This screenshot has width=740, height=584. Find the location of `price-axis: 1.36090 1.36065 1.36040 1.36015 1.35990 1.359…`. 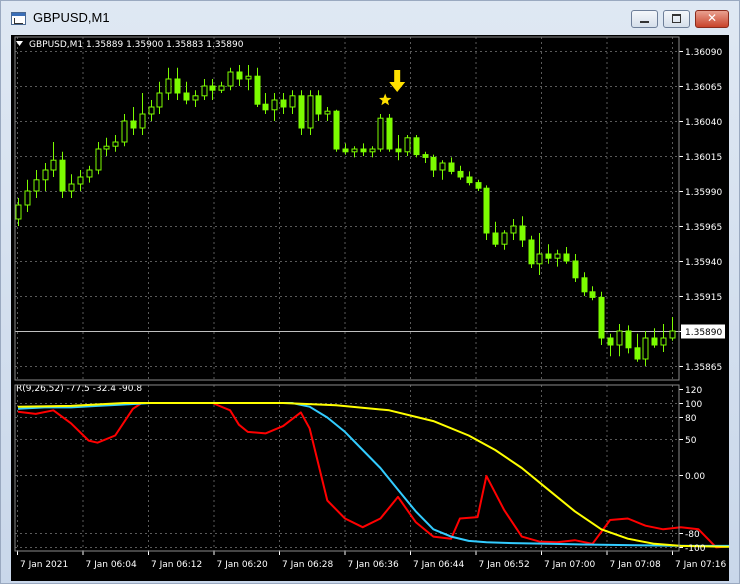

price-axis: 1.36090 1.36065 1.36040 1.36015 1.35990 1.359… is located at coordinates (702, 210).